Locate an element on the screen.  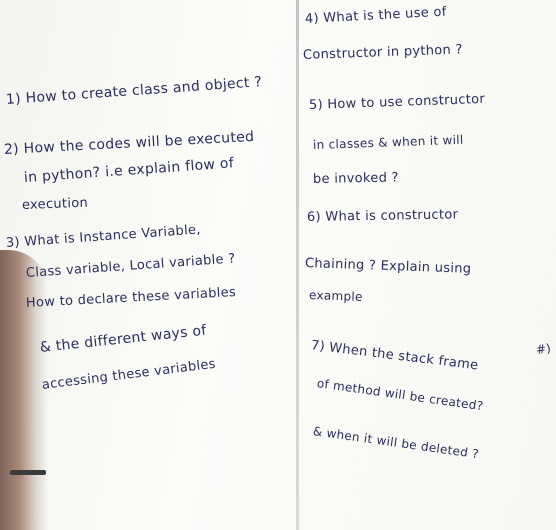
margin-mark: #) is located at coordinates (543, 349).